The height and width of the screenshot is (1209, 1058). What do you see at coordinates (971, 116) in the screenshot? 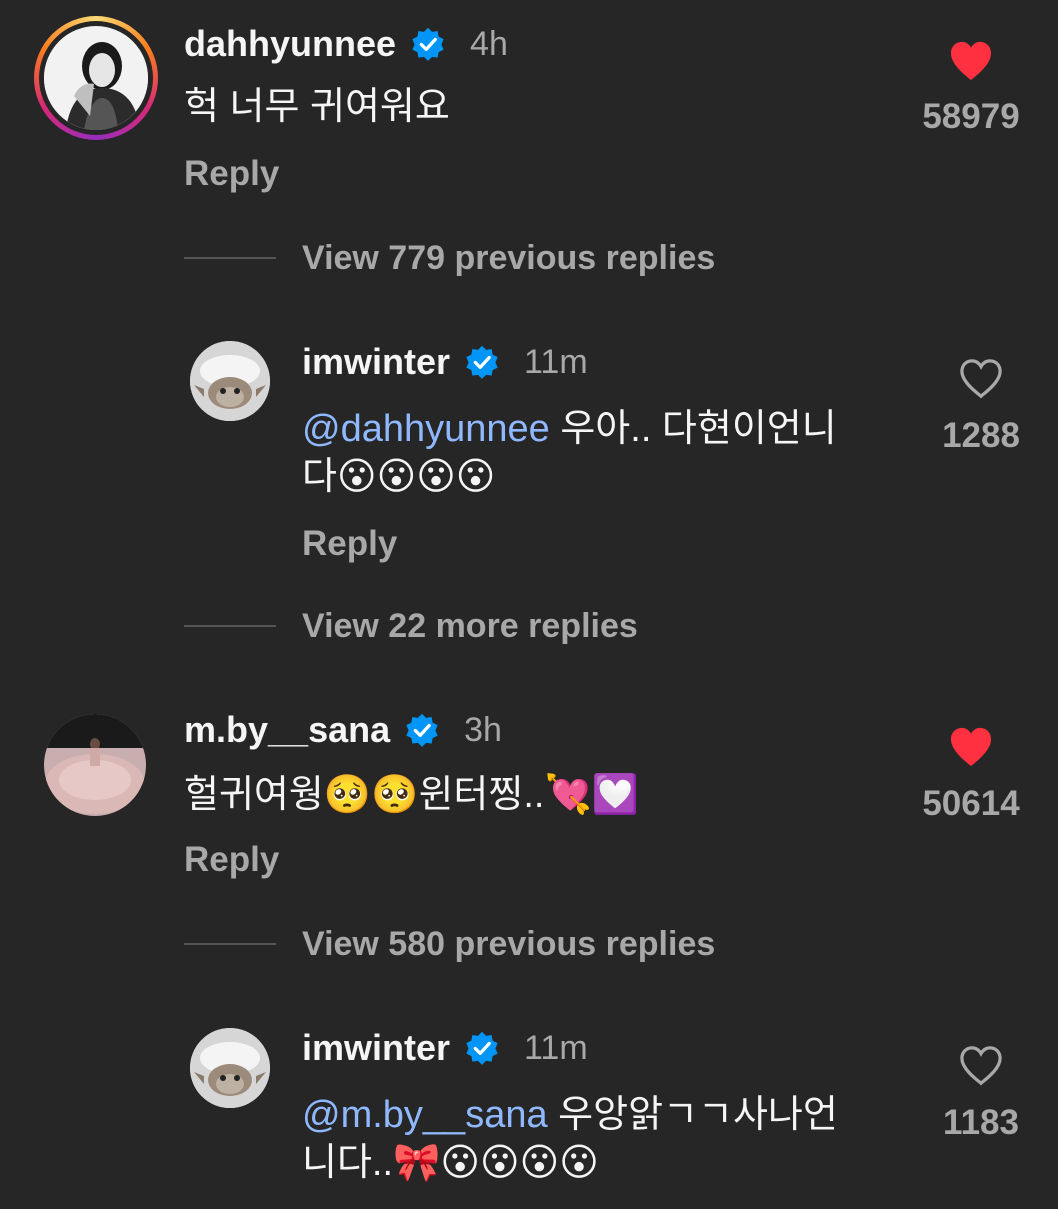
I see `like-count: 58979` at bounding box center [971, 116].